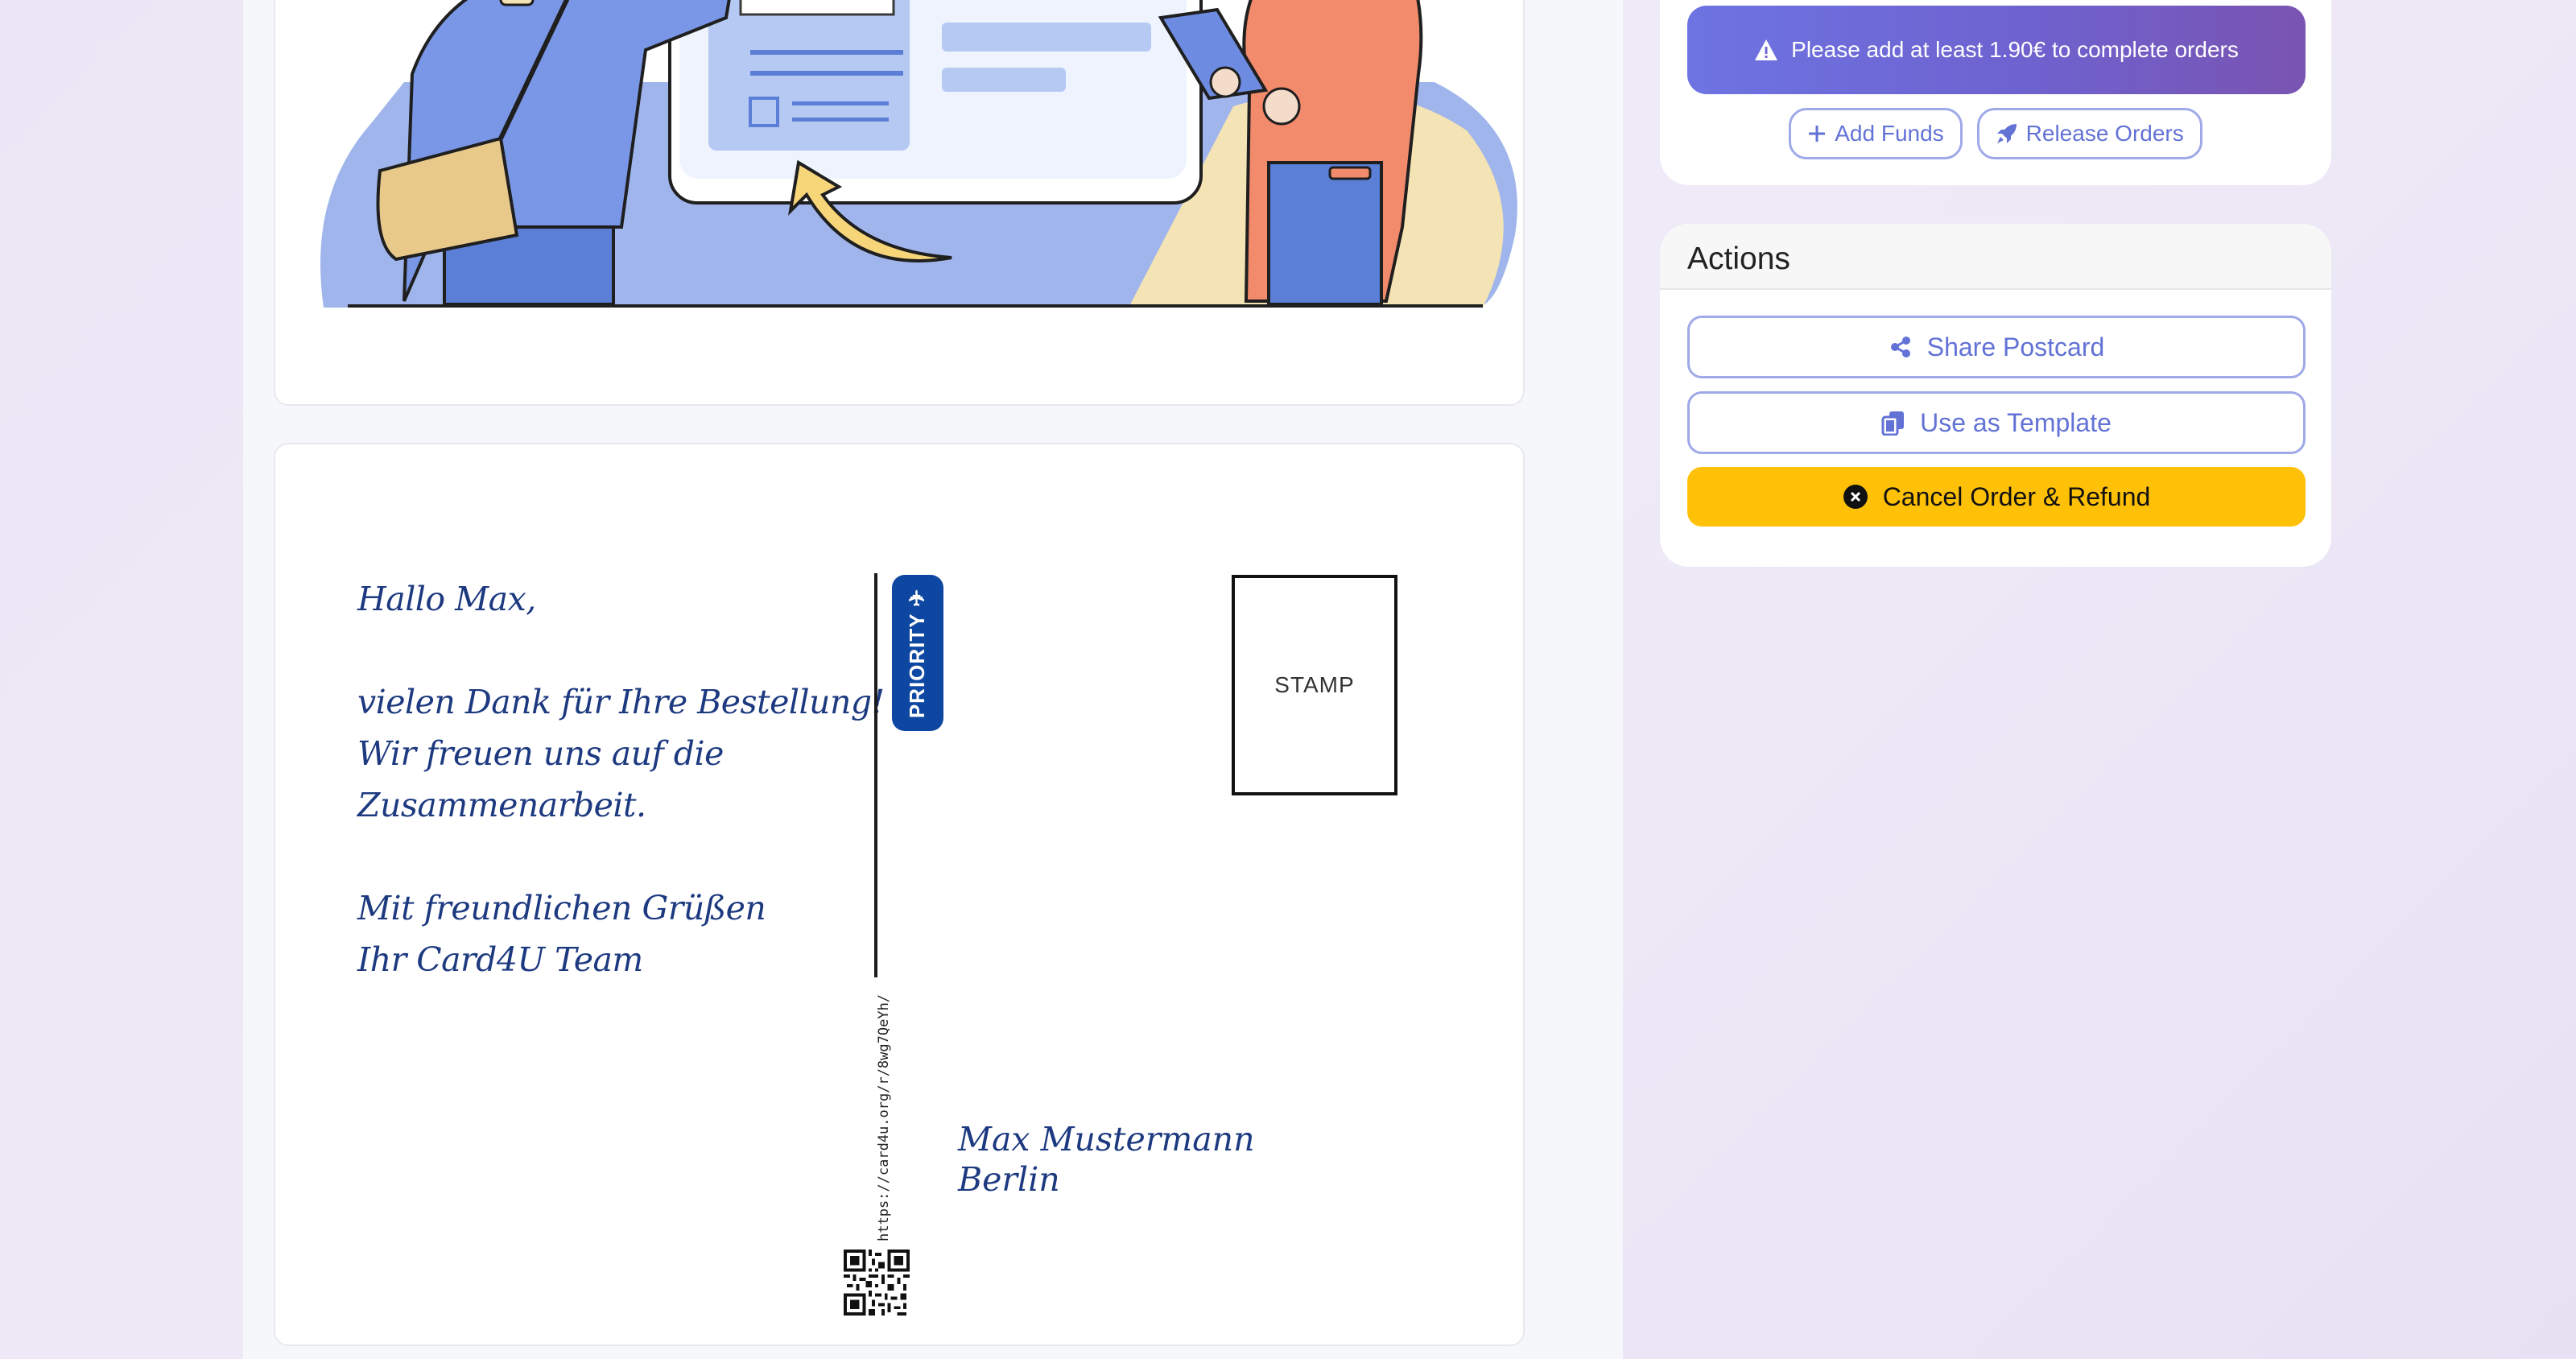  Describe the element at coordinates (500, 959) in the screenshot. I see `closing-line: Ihr Card4U Team` at that location.